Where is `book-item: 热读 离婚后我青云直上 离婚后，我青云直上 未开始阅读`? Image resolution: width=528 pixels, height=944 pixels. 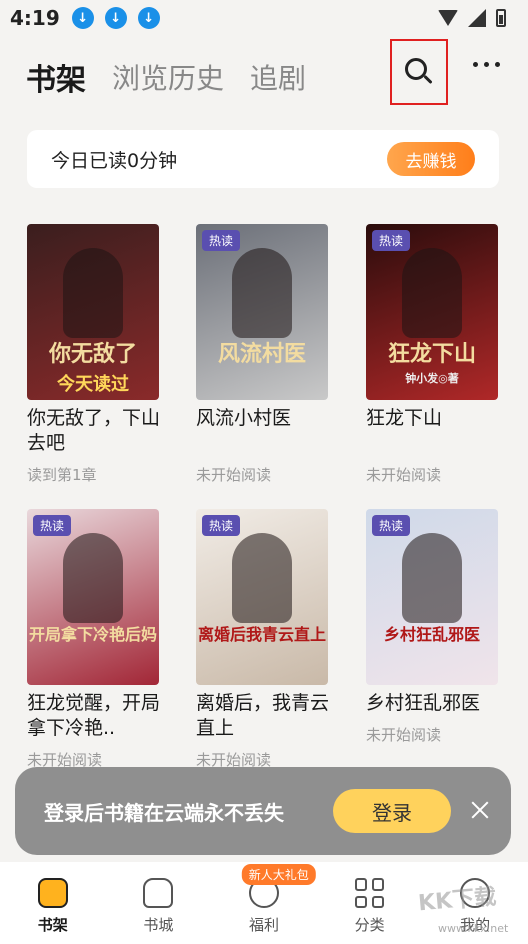 book-item: 热读 离婚后我青云直上 离婚后，我青云直上 未开始阅读 is located at coordinates (263, 639).